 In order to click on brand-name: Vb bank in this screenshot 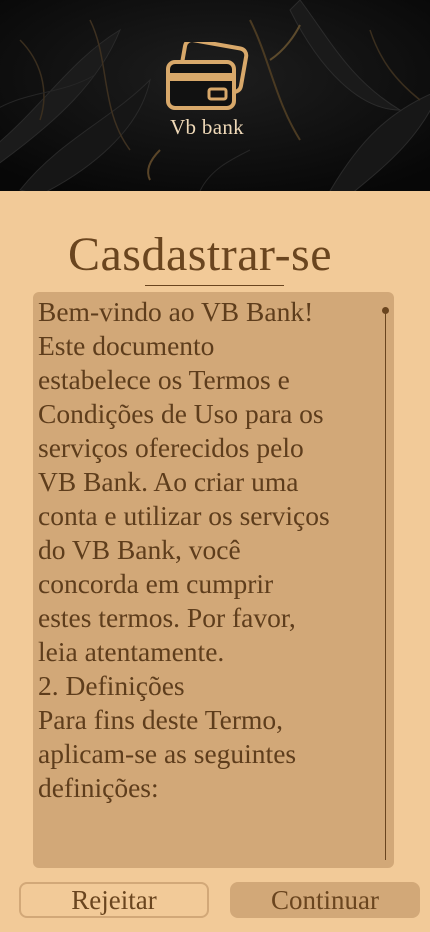, I will do `click(207, 127)`.